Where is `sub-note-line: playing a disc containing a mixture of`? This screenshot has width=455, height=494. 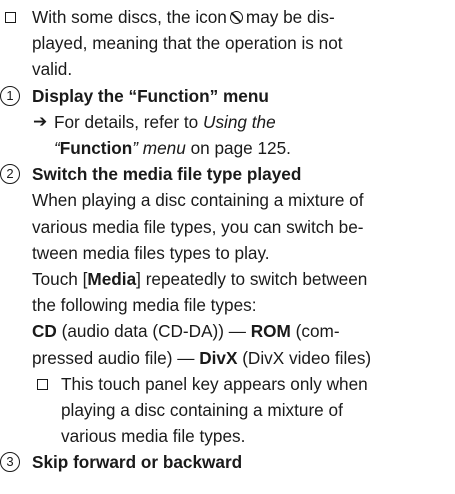
sub-note-line: playing a disc containing a mixture of is located at coordinates (227, 410).